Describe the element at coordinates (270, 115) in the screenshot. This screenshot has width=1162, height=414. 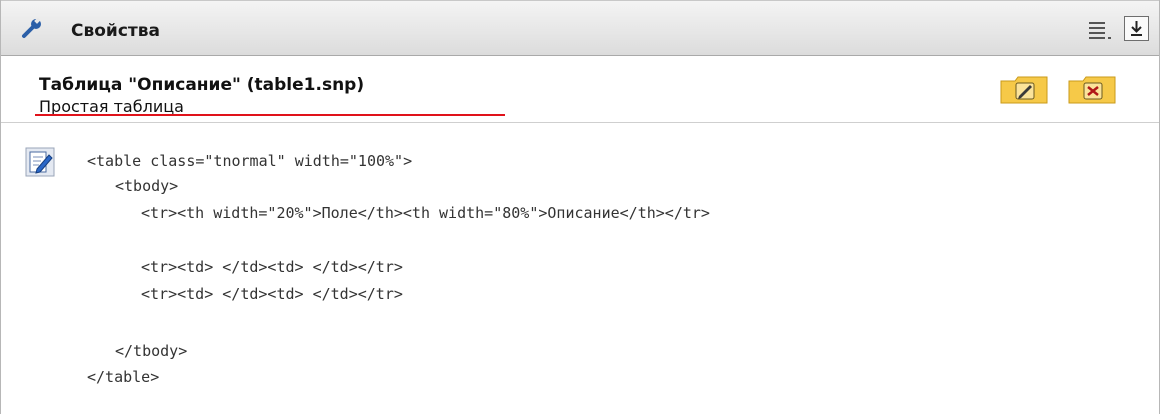
I see `red-underline` at that location.